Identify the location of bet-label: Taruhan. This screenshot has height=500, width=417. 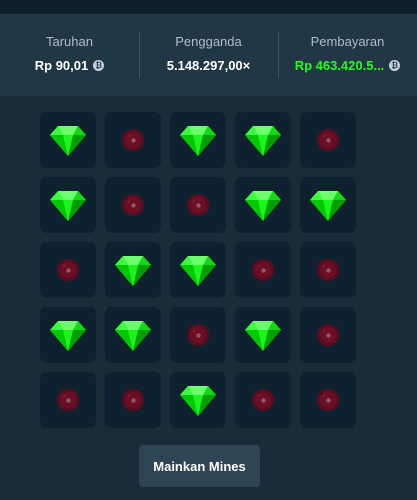
(69, 41).